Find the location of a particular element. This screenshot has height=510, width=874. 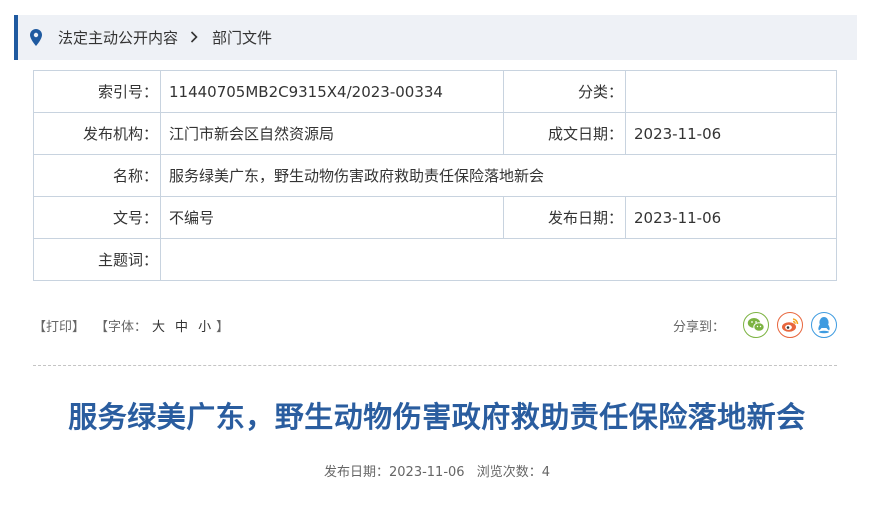

doc-number-label: 文号： is located at coordinates (97, 217).